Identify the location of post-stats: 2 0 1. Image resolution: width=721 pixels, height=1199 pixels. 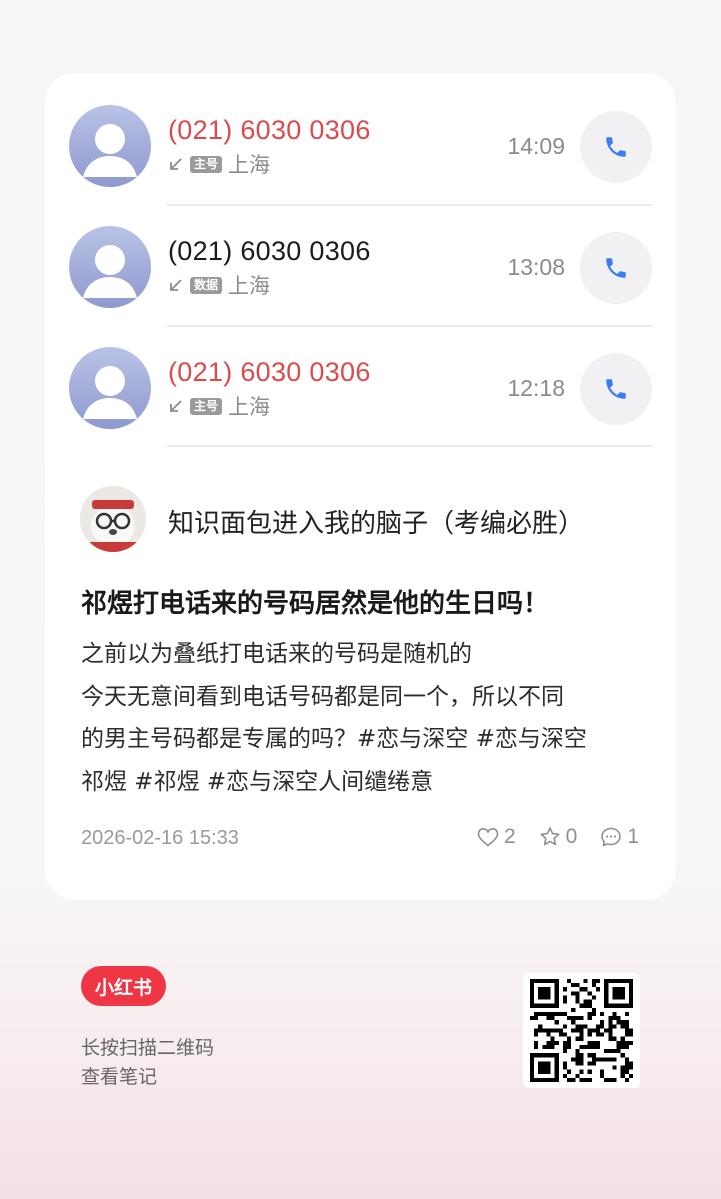
(557, 837).